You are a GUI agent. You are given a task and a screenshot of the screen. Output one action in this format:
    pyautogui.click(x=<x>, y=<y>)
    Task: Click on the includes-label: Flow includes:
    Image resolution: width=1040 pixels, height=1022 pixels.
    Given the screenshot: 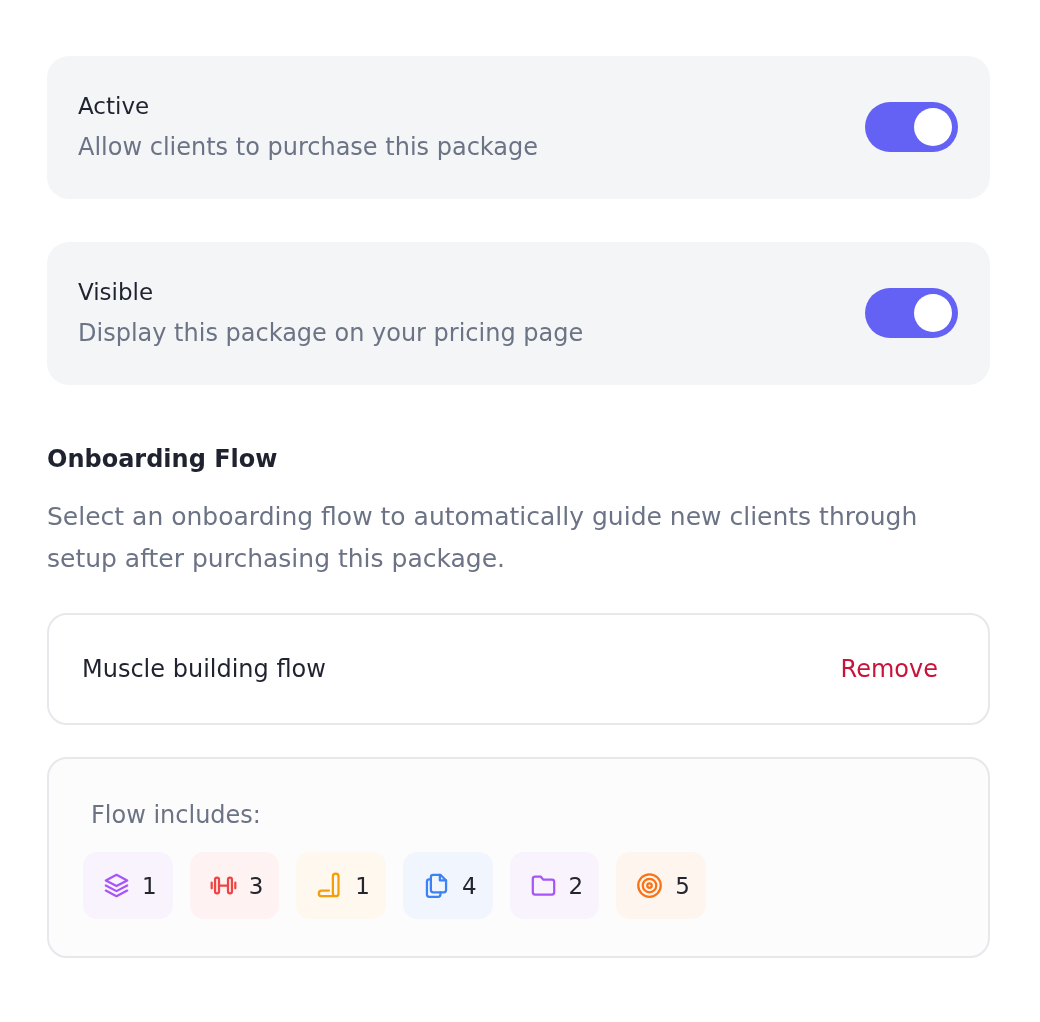 What is the action you would take?
    pyautogui.click(x=175, y=815)
    